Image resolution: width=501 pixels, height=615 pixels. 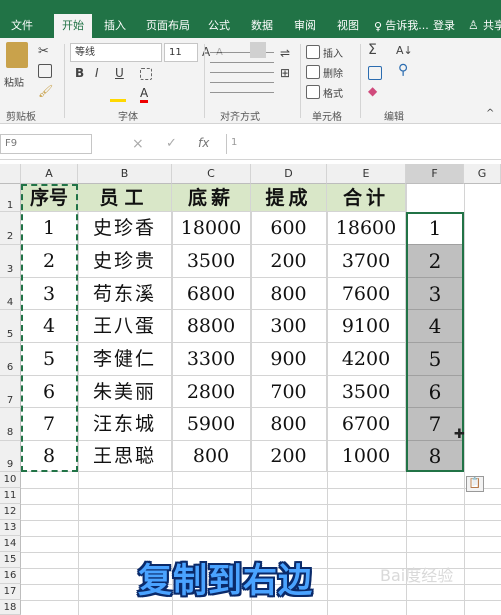 What do you see at coordinates (125, 424) in the screenshot?
I see `cell-employee: 汪东城` at bounding box center [125, 424].